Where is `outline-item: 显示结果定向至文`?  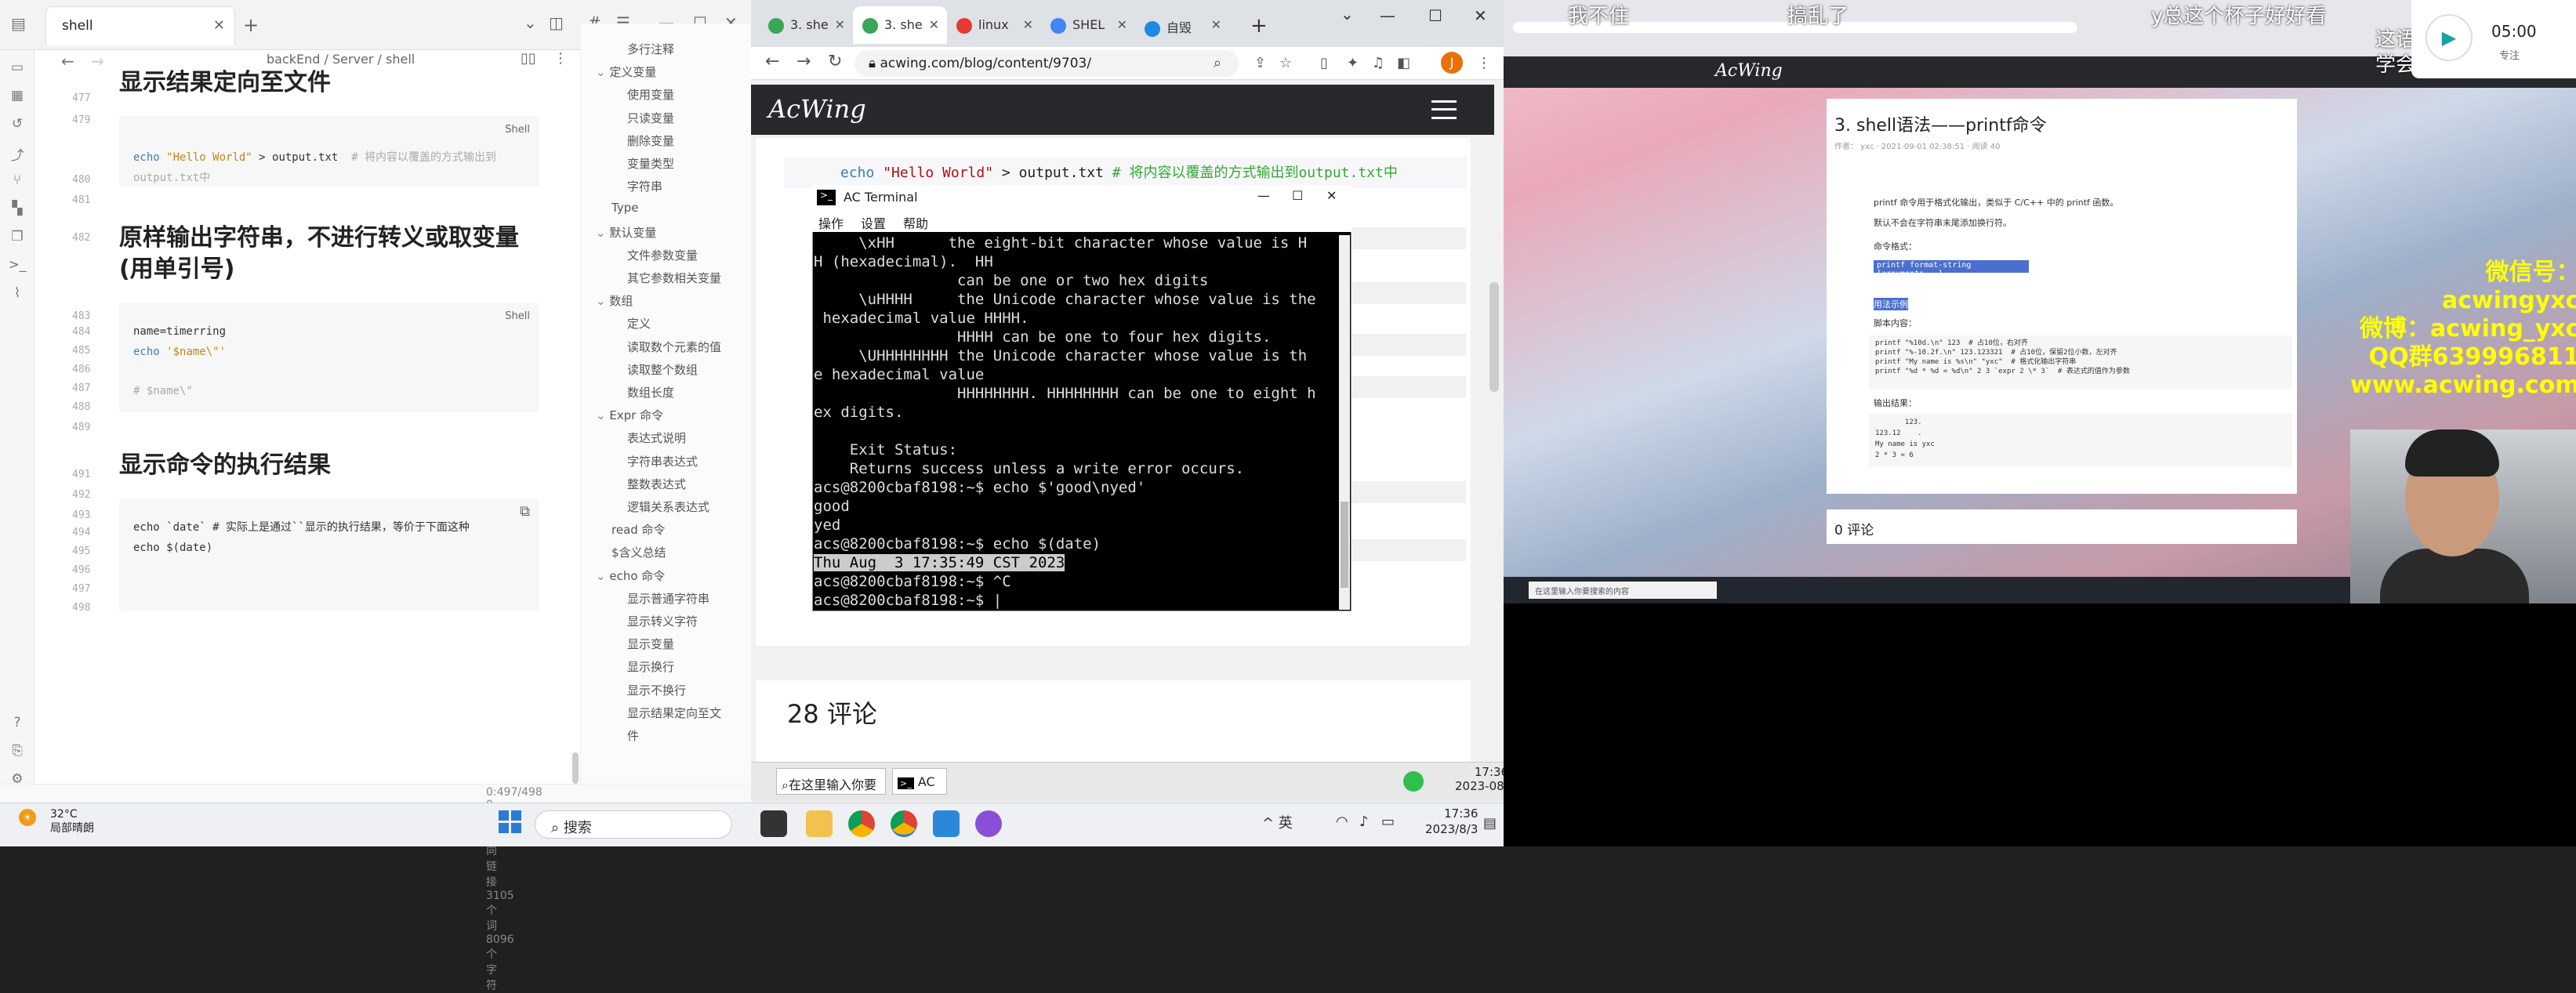 outline-item: 显示结果定向至文 is located at coordinates (674, 713).